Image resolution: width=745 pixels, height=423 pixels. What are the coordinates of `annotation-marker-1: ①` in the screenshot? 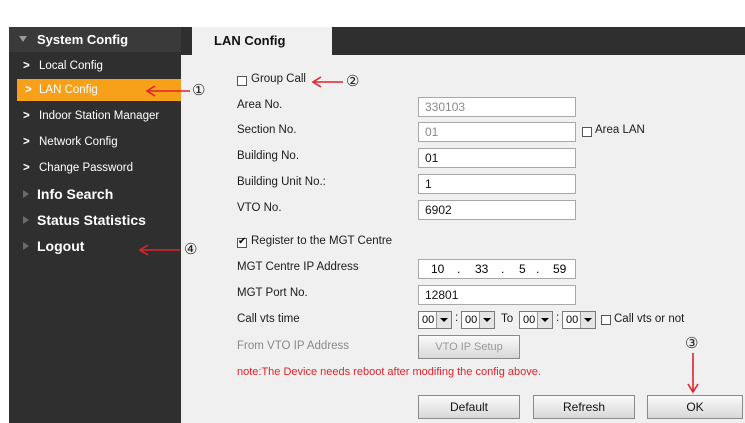 It's located at (199, 90).